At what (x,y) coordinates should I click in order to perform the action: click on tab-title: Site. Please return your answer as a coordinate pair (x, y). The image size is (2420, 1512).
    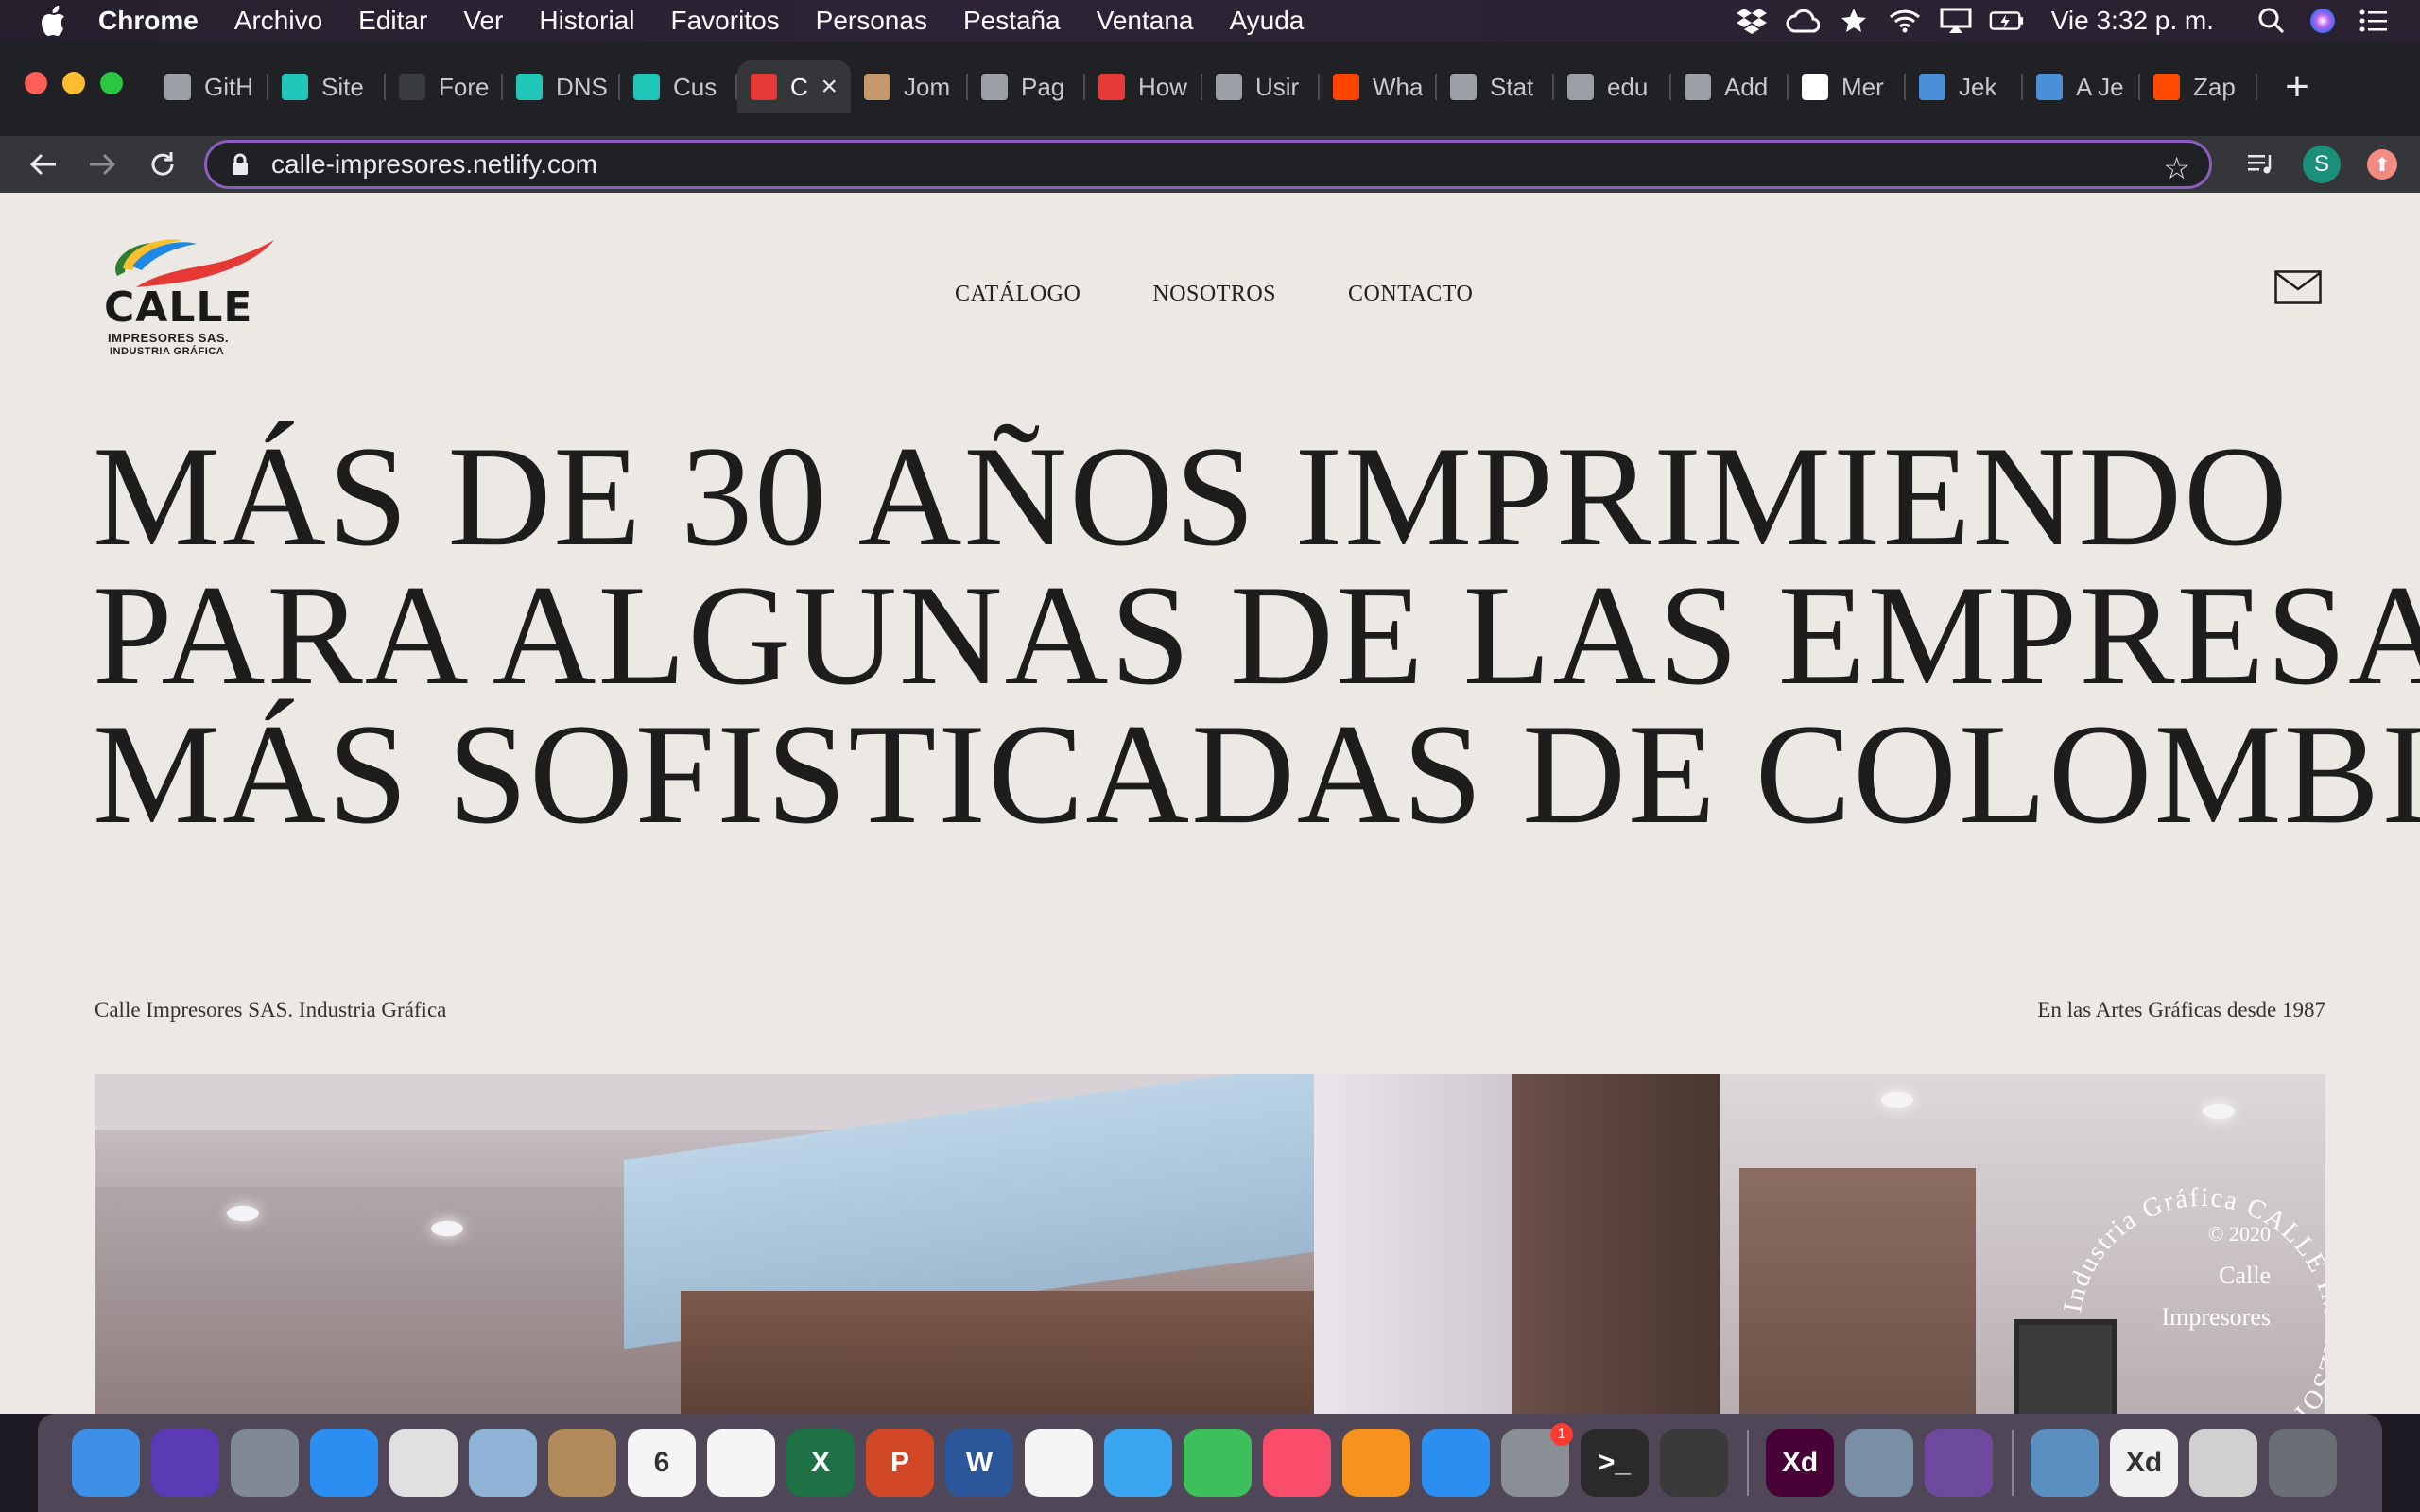
    Looking at the image, I should click on (342, 86).